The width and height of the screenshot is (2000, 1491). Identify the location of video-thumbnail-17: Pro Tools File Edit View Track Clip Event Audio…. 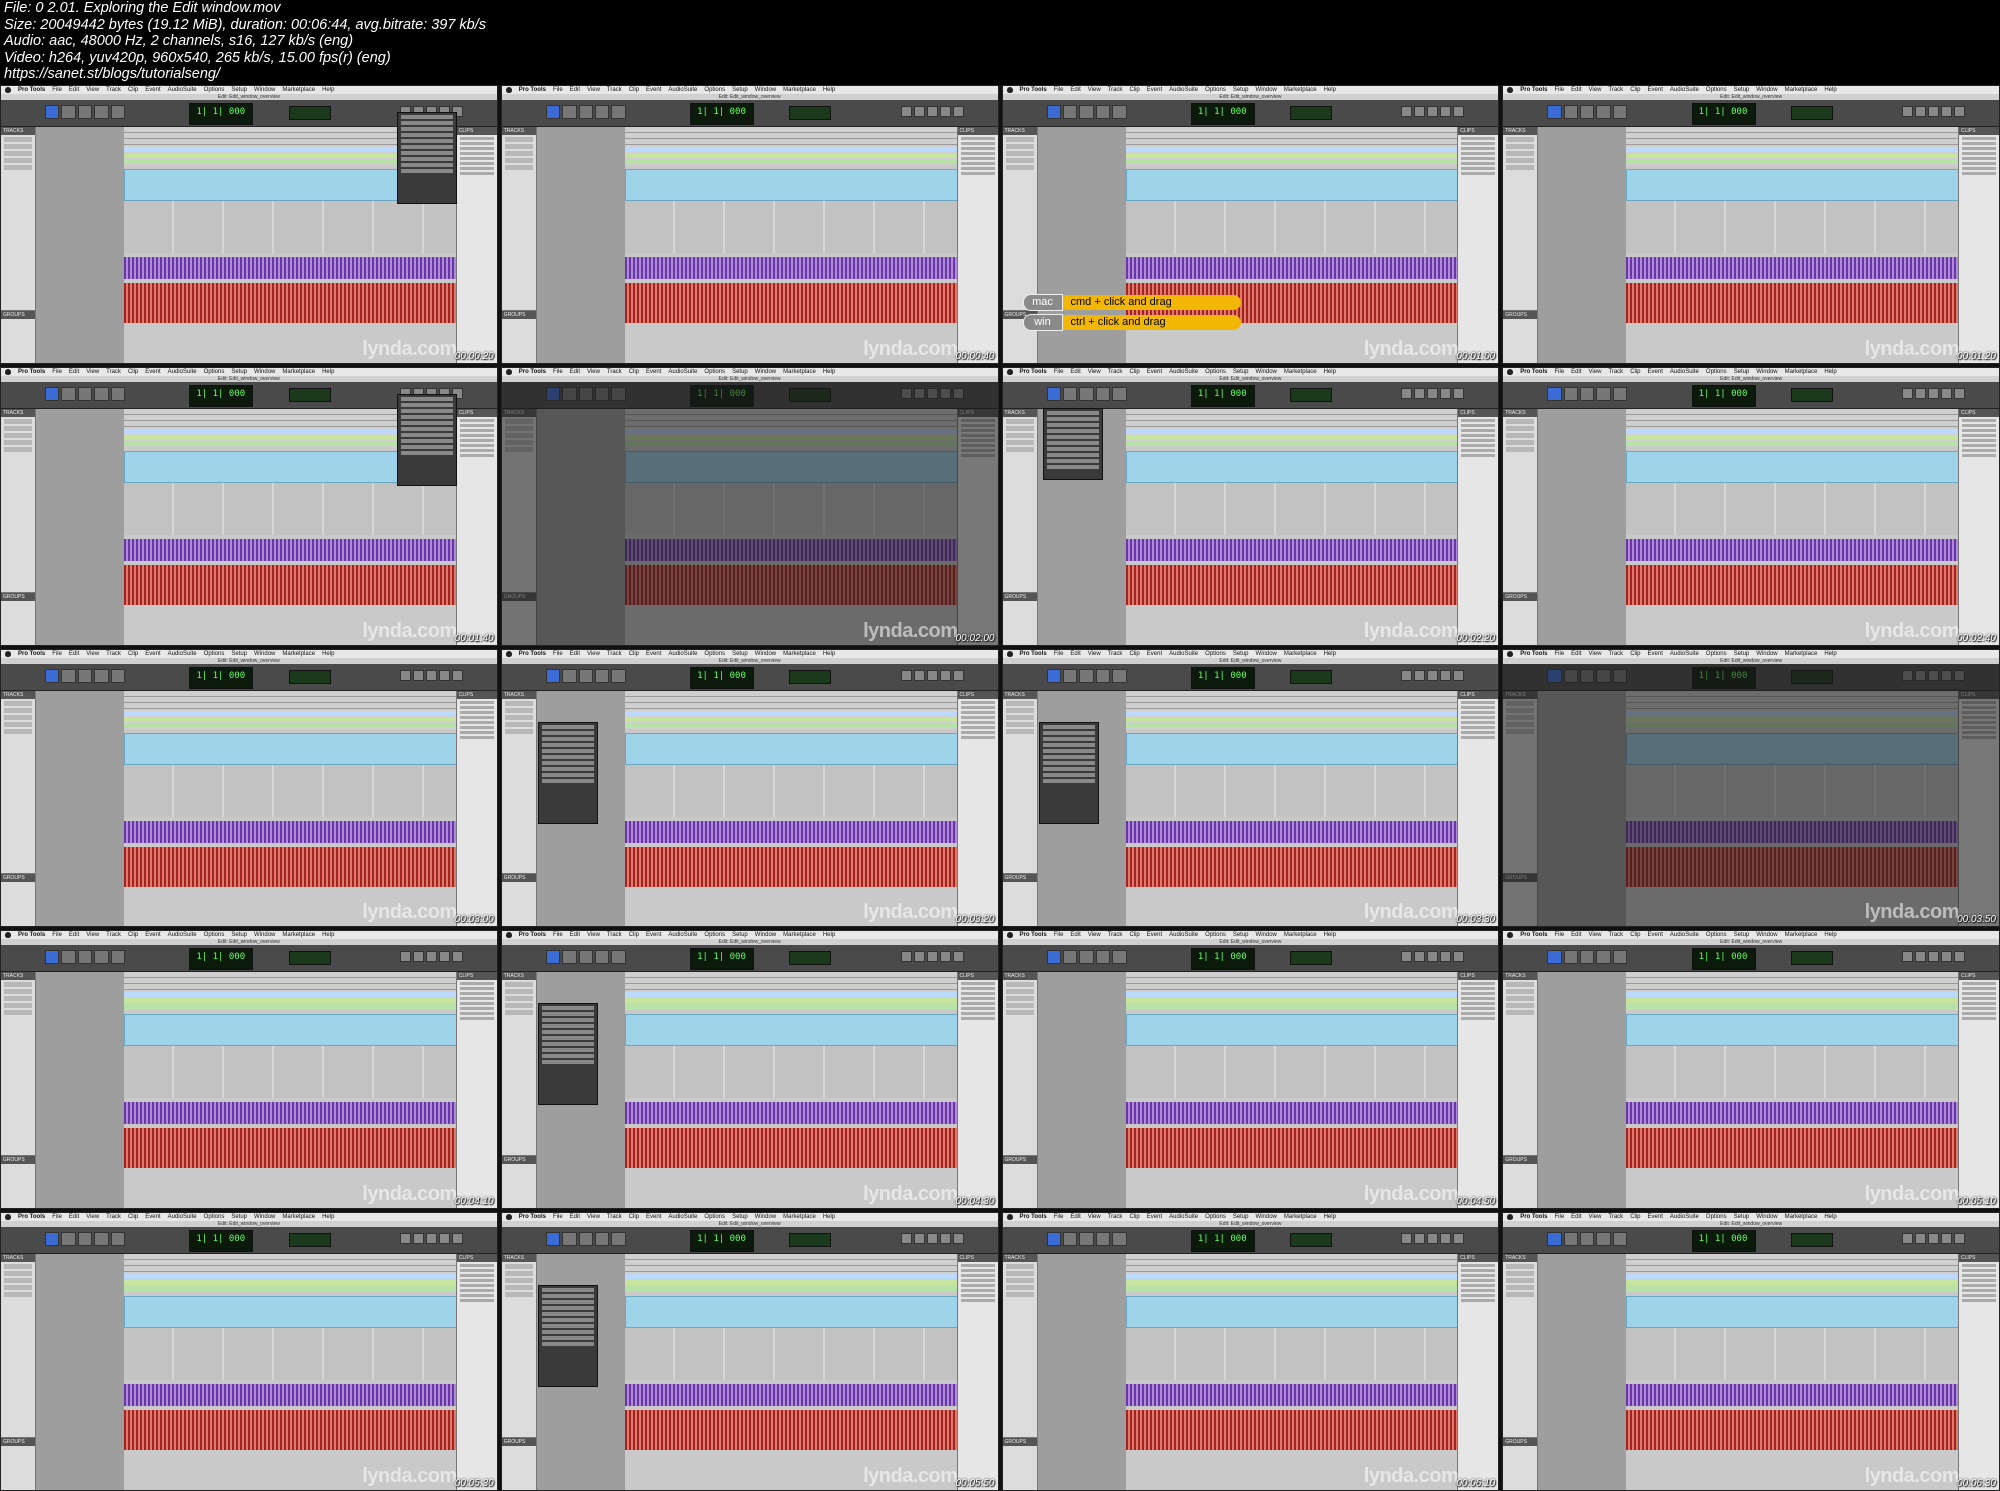
(249, 1351).